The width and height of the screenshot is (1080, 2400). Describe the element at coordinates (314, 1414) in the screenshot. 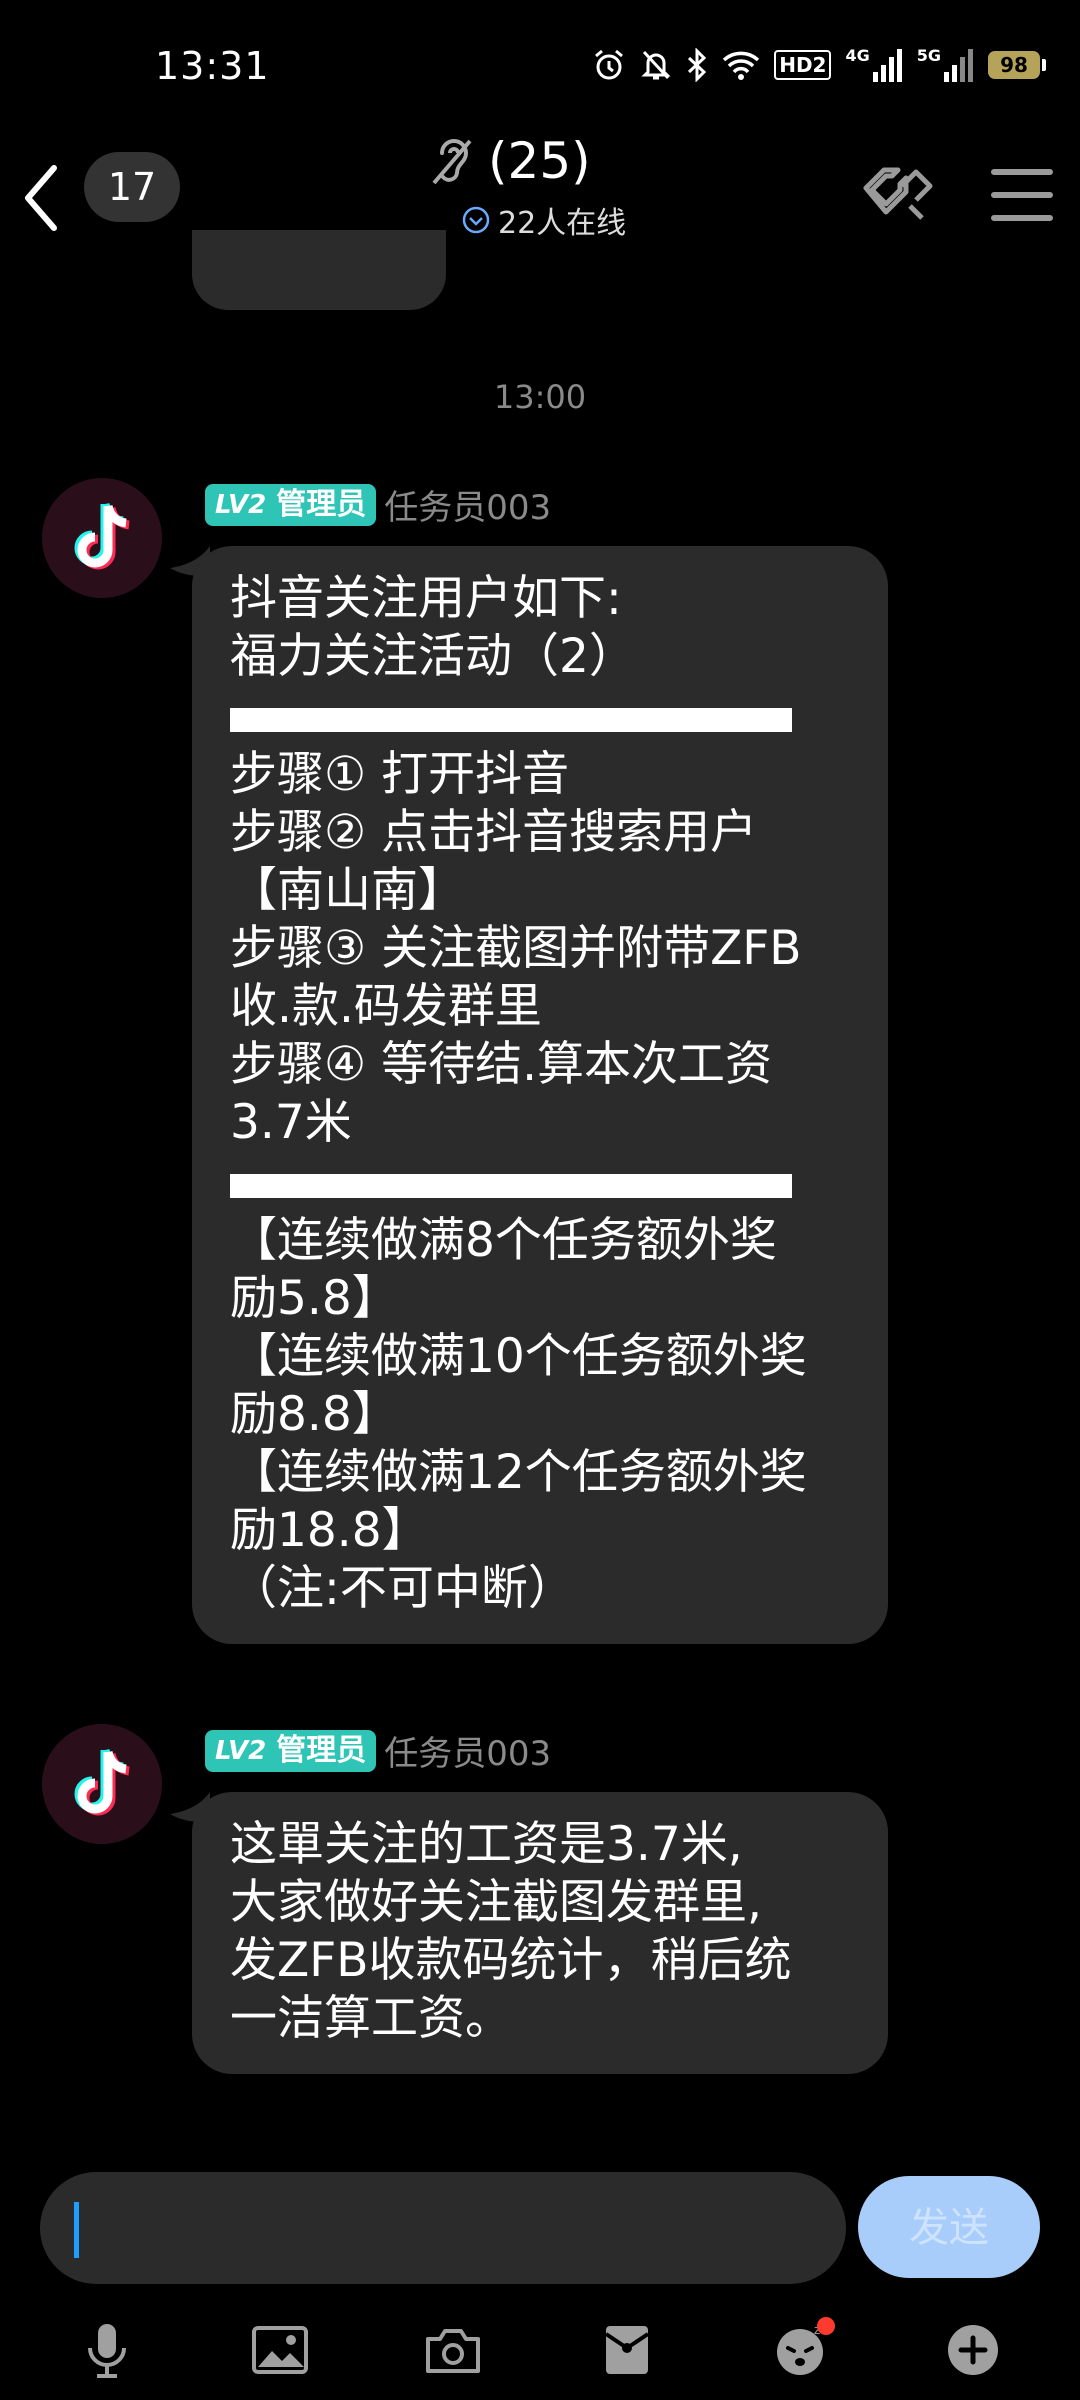

I see `message-line: 励8.8】` at that location.